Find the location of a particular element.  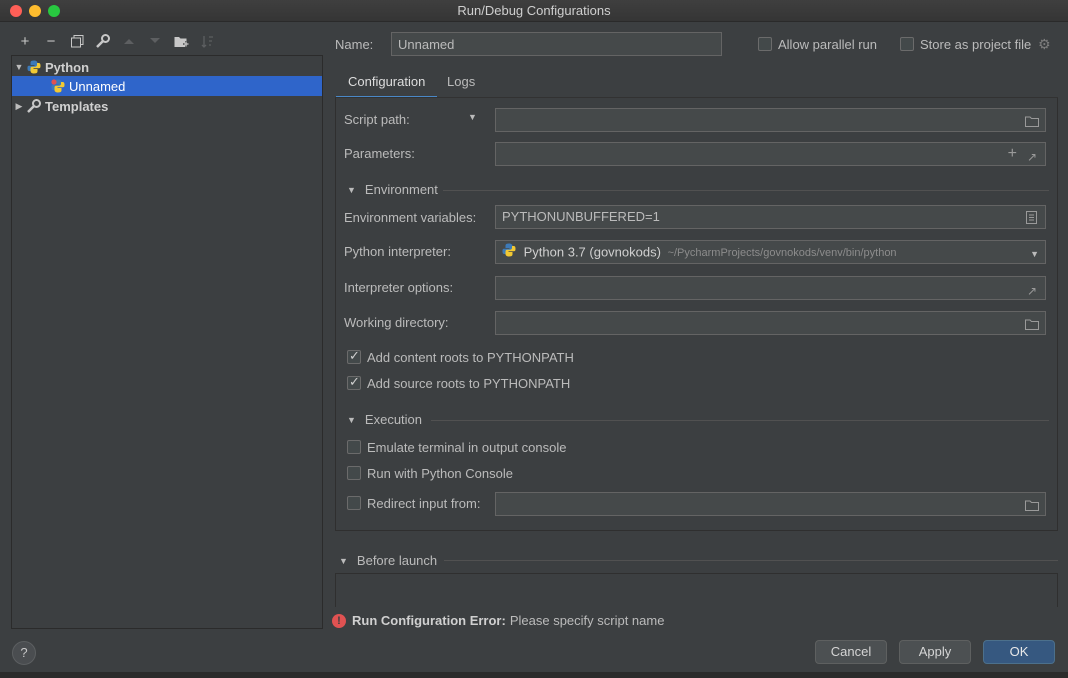

ok-button: OK is located at coordinates (1019, 652).